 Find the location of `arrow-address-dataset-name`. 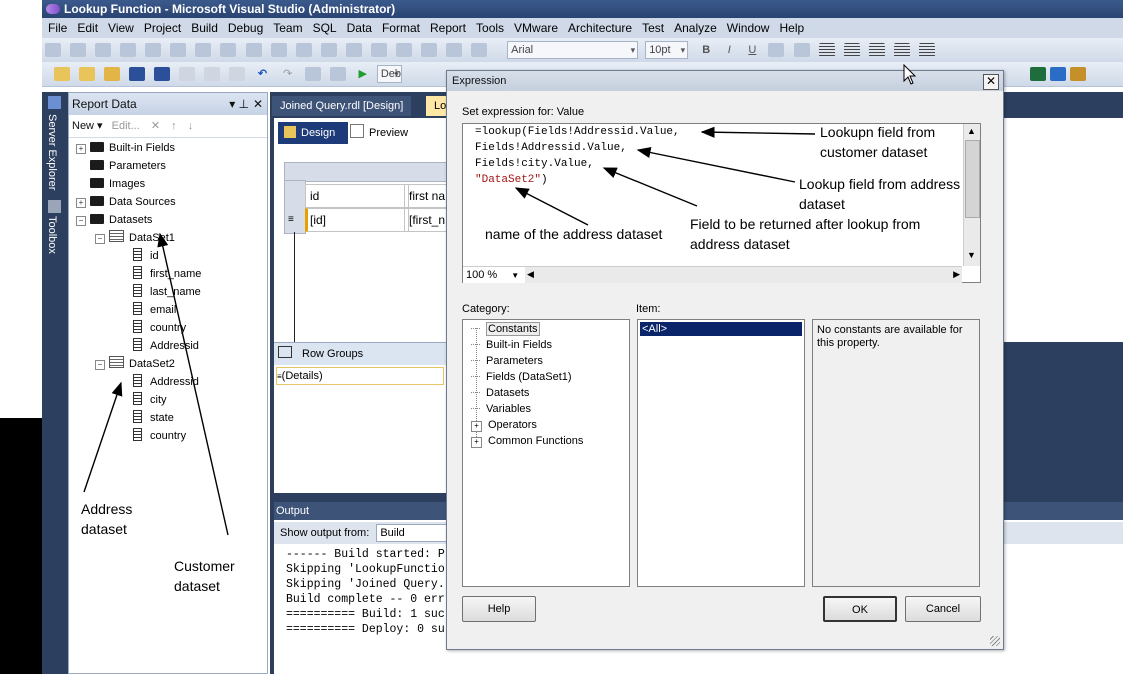

arrow-address-dataset-name is located at coordinates (551, 206).